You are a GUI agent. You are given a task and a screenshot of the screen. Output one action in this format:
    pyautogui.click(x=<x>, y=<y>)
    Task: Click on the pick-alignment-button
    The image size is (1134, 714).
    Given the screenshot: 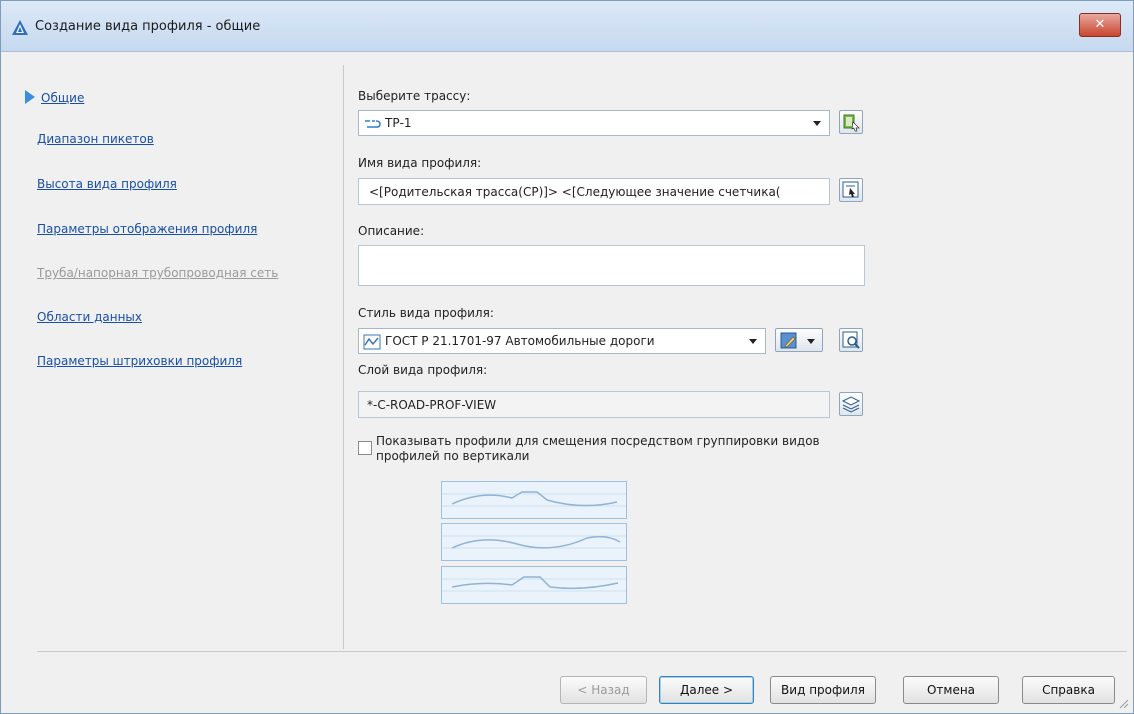 What is the action you would take?
    pyautogui.click(x=851, y=122)
    